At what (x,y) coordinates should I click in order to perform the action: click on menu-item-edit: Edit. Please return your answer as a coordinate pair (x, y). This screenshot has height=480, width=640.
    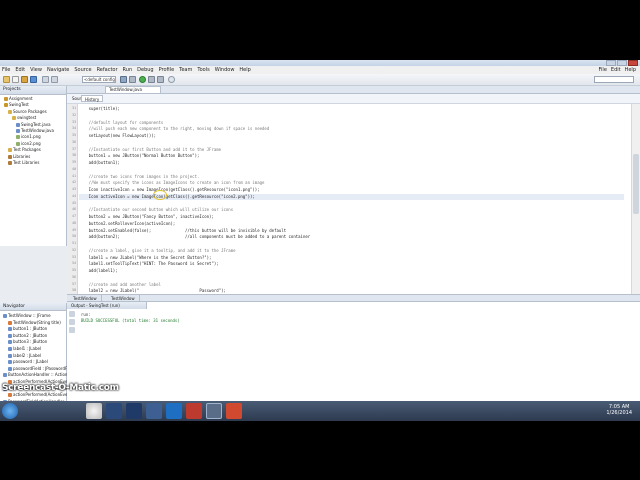
    Looking at the image, I should click on (20, 70).